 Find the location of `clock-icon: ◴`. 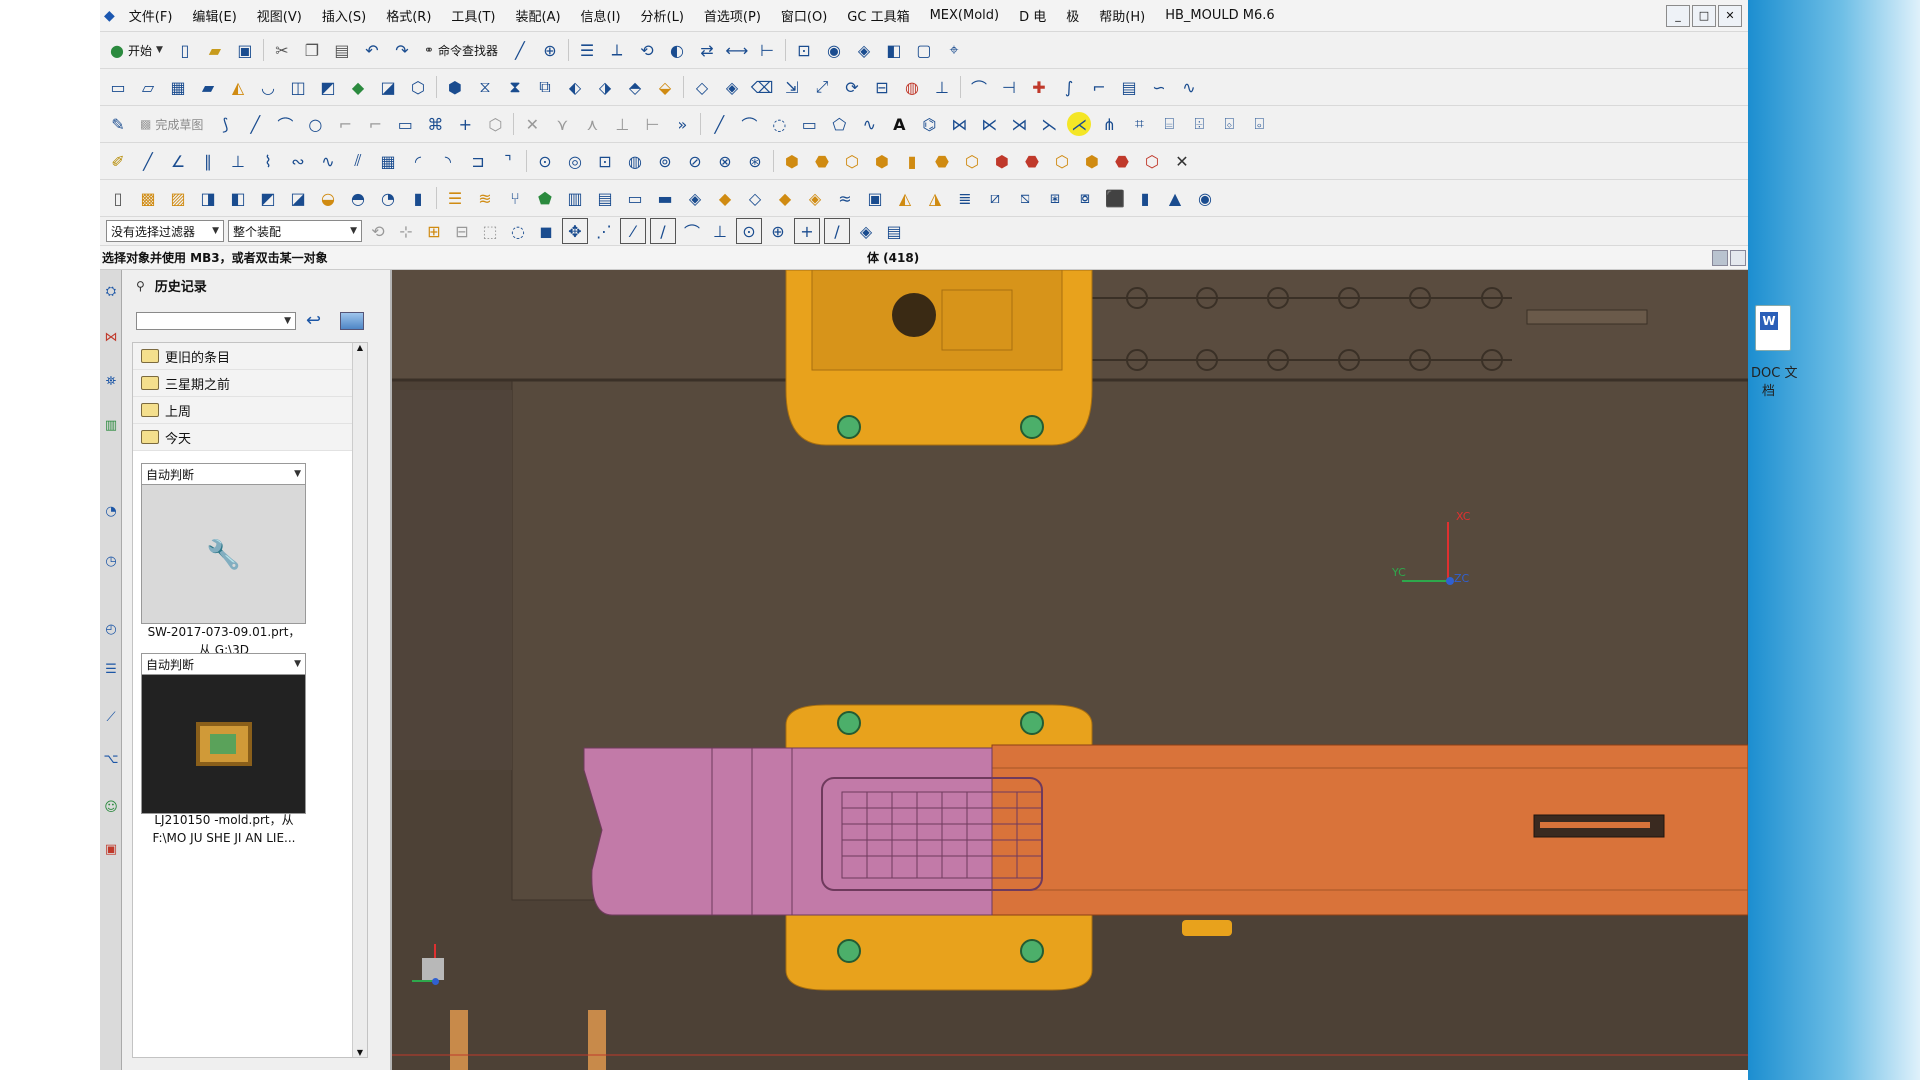

clock-icon: ◴ is located at coordinates (111, 629).